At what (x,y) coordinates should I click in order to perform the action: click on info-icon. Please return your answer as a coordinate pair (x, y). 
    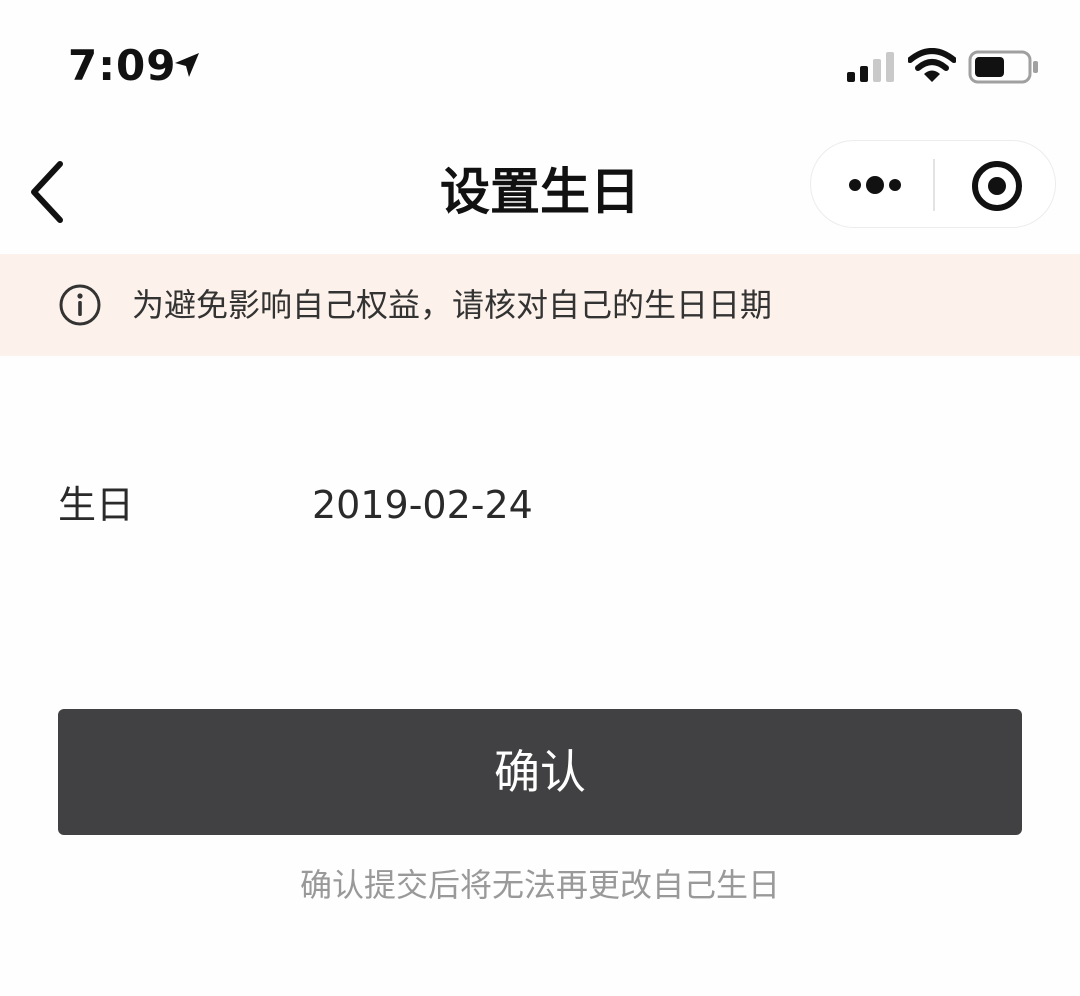
    Looking at the image, I should click on (80, 305).